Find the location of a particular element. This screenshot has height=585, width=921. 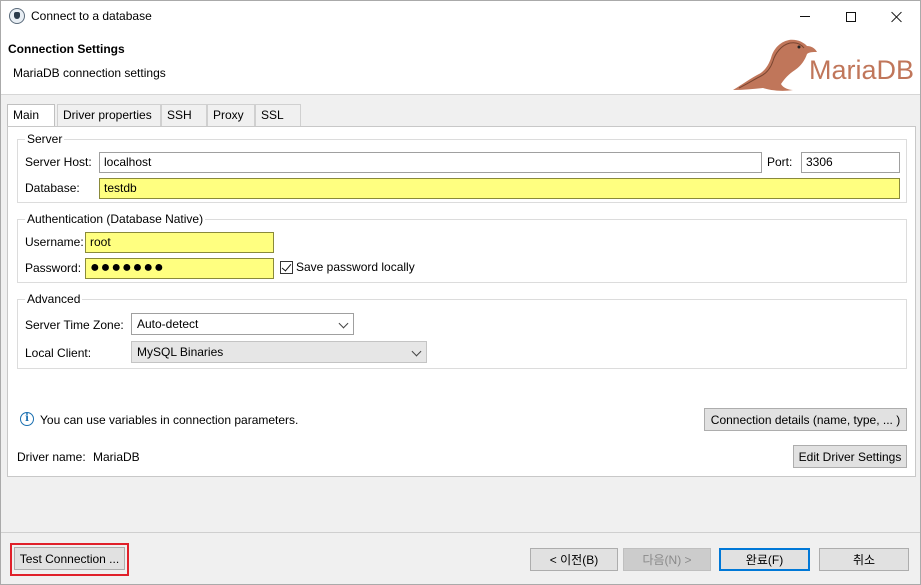

title-bar: Connect to a database is located at coordinates (460, 16).